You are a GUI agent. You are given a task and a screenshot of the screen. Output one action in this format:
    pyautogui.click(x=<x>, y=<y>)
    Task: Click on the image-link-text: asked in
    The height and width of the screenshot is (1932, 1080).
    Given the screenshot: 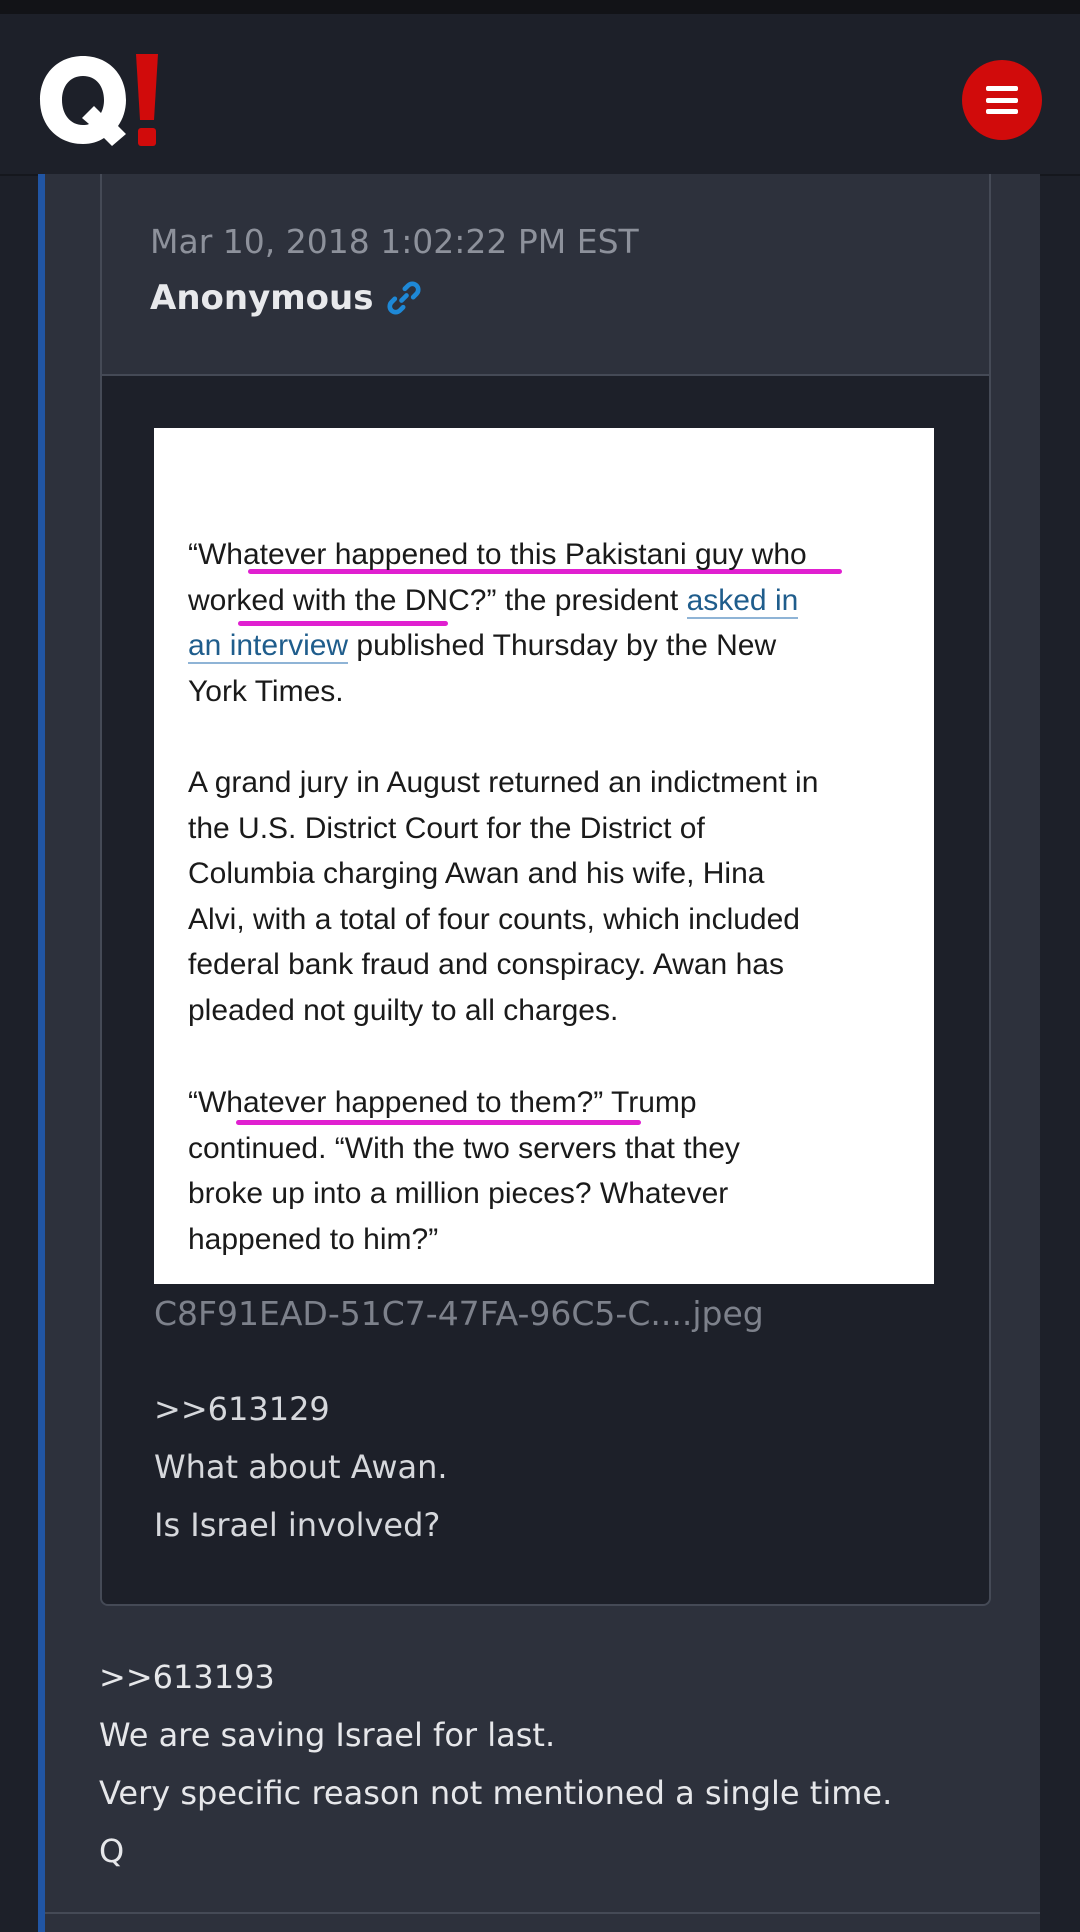 What is the action you would take?
    pyautogui.click(x=742, y=601)
    